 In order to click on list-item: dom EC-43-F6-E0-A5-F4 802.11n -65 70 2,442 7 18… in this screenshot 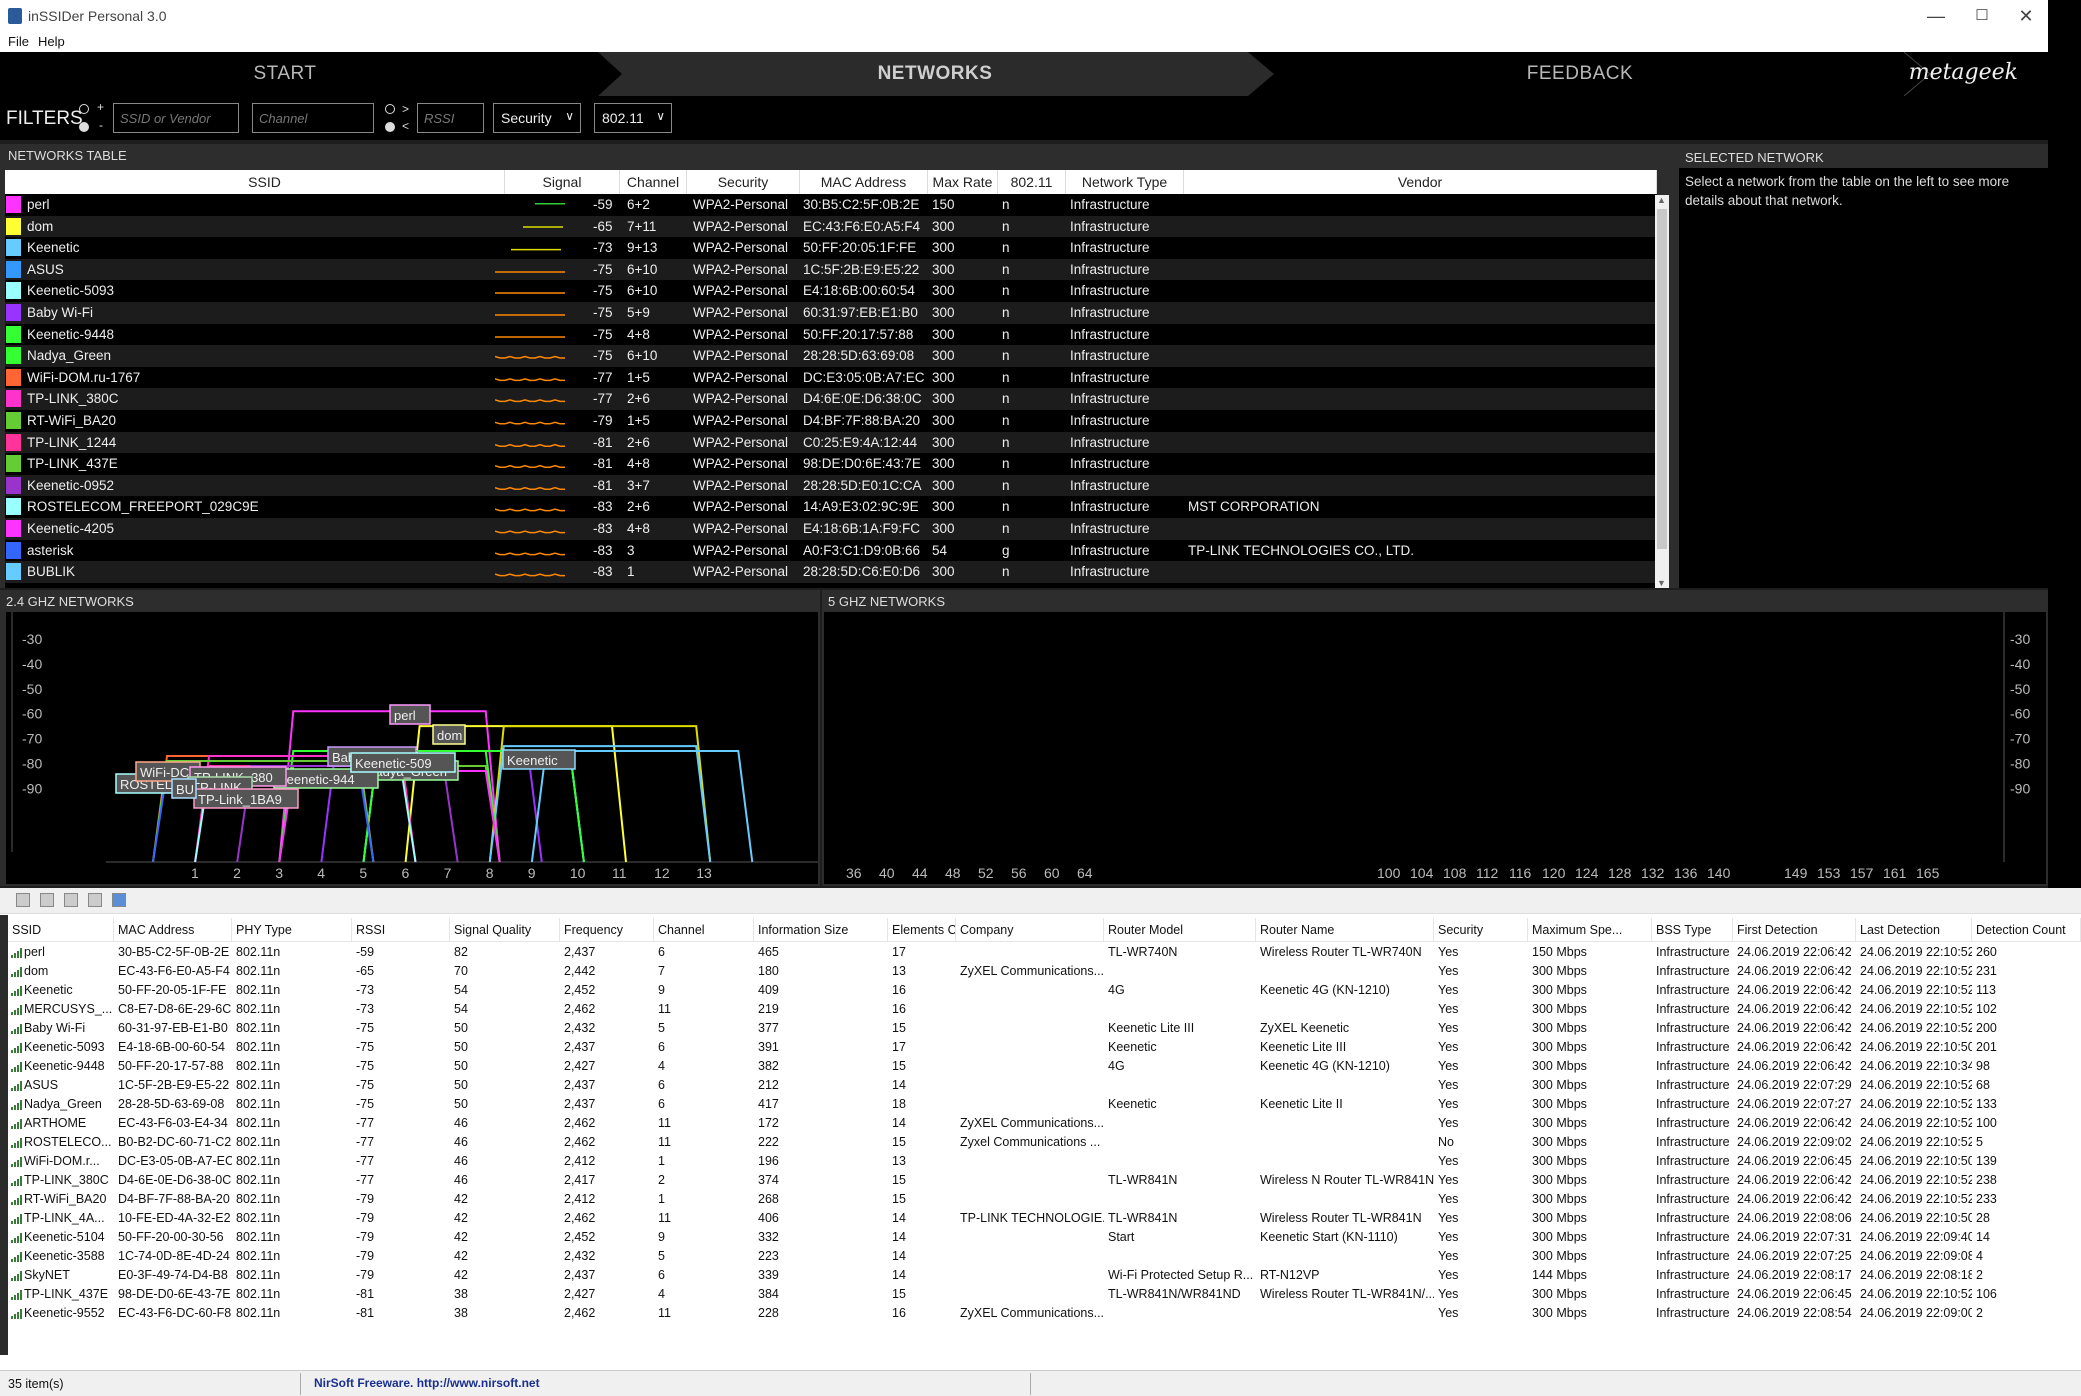, I will do `click(1044, 971)`.